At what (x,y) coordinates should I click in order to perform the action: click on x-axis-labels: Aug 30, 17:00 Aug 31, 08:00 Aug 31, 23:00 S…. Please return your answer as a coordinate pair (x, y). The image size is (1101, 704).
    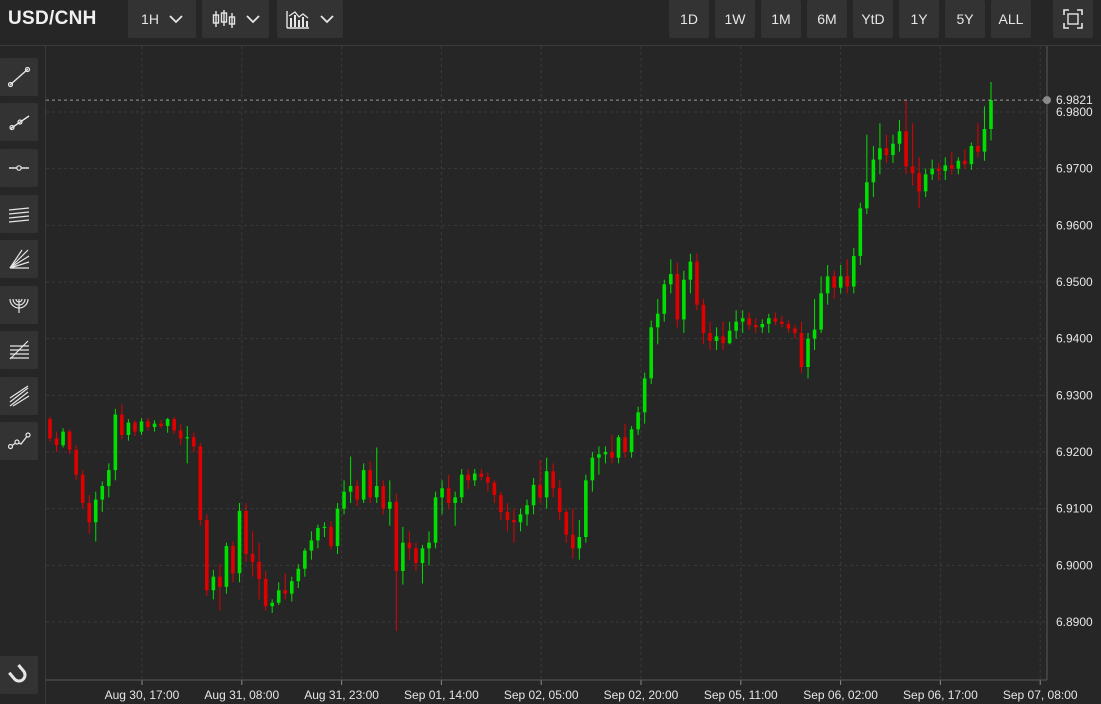
    Looking at the image, I should click on (591, 695).